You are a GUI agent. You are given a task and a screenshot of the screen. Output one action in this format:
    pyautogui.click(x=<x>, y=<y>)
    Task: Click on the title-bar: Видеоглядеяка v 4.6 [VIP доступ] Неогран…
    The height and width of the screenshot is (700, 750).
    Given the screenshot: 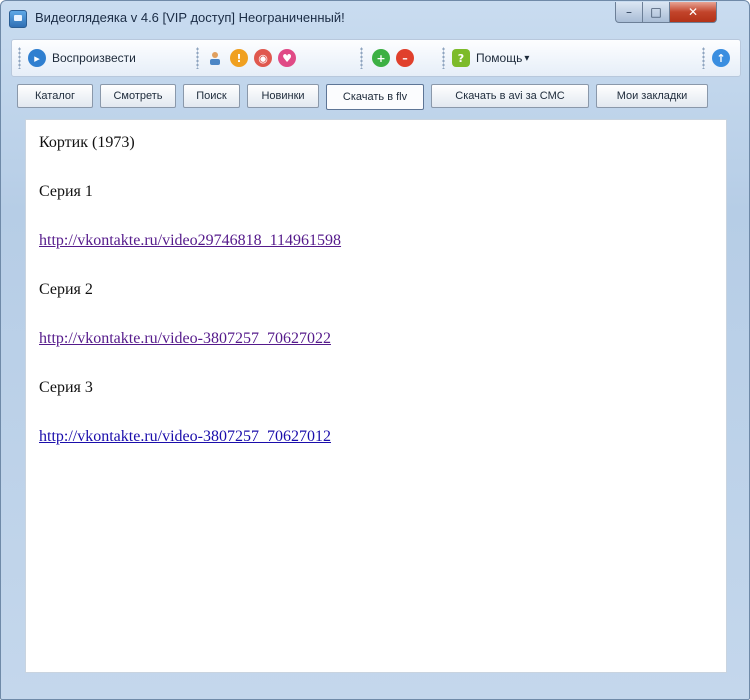 What is the action you would take?
    pyautogui.click(x=375, y=18)
    